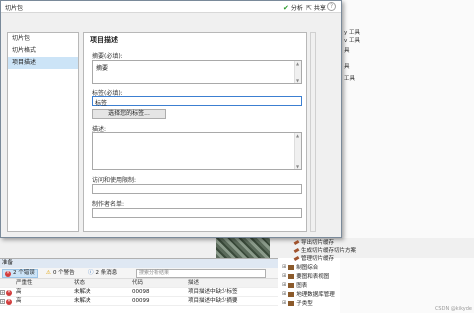  What do you see at coordinates (318, 243) in the screenshot?
I see `tree-item-label: 导出切片缓存` at bounding box center [318, 243].